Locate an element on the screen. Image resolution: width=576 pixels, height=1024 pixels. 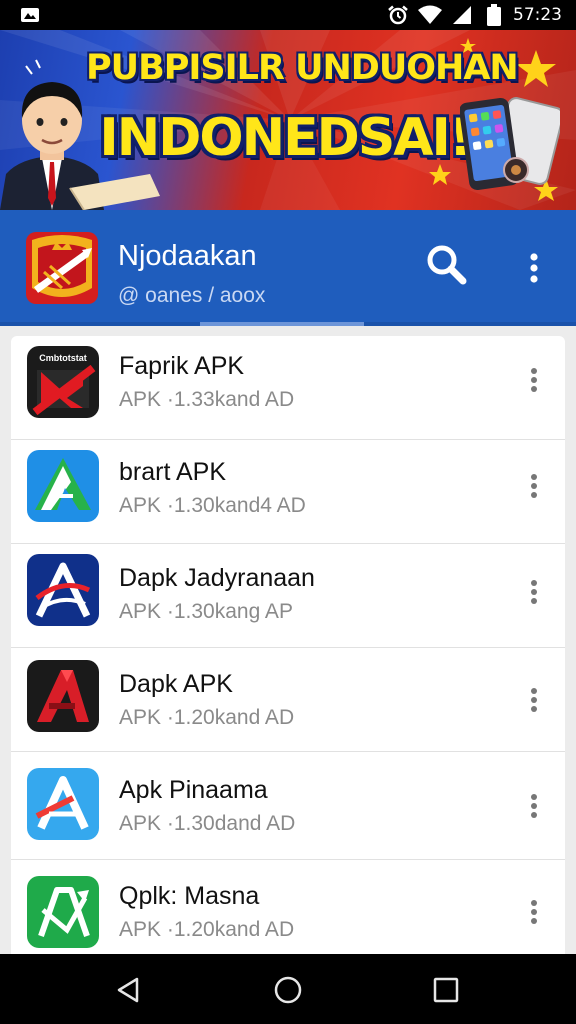
overflow-menu-button is located at coordinates (534, 268).